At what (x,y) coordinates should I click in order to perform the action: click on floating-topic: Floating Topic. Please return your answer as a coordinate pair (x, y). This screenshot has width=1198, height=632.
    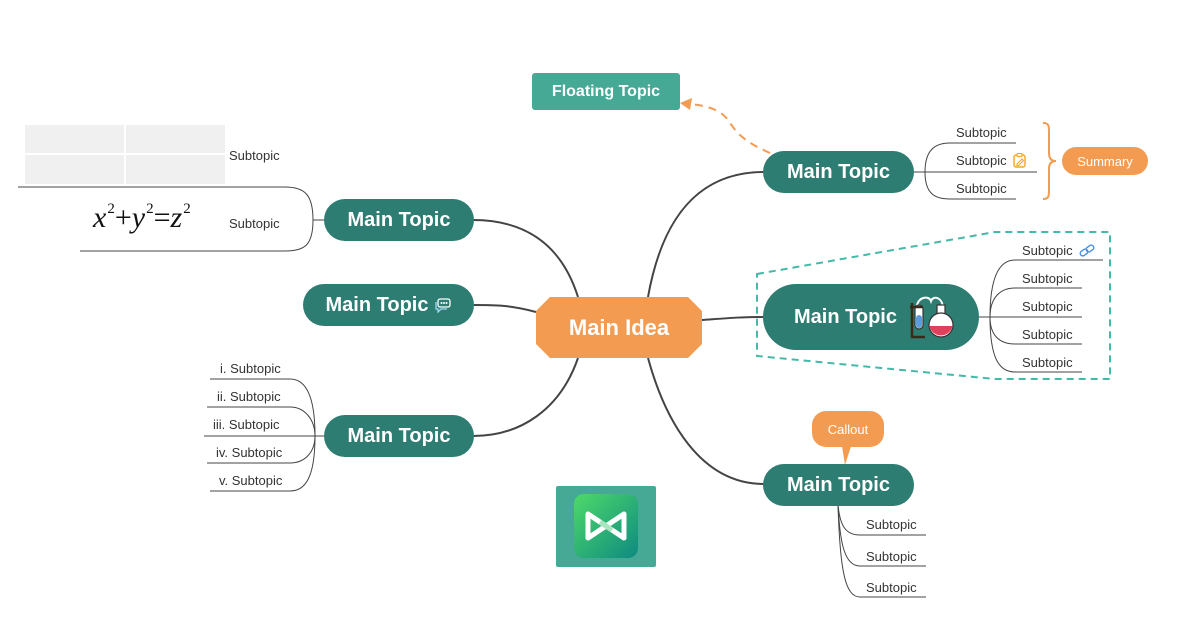
    Looking at the image, I should click on (606, 91).